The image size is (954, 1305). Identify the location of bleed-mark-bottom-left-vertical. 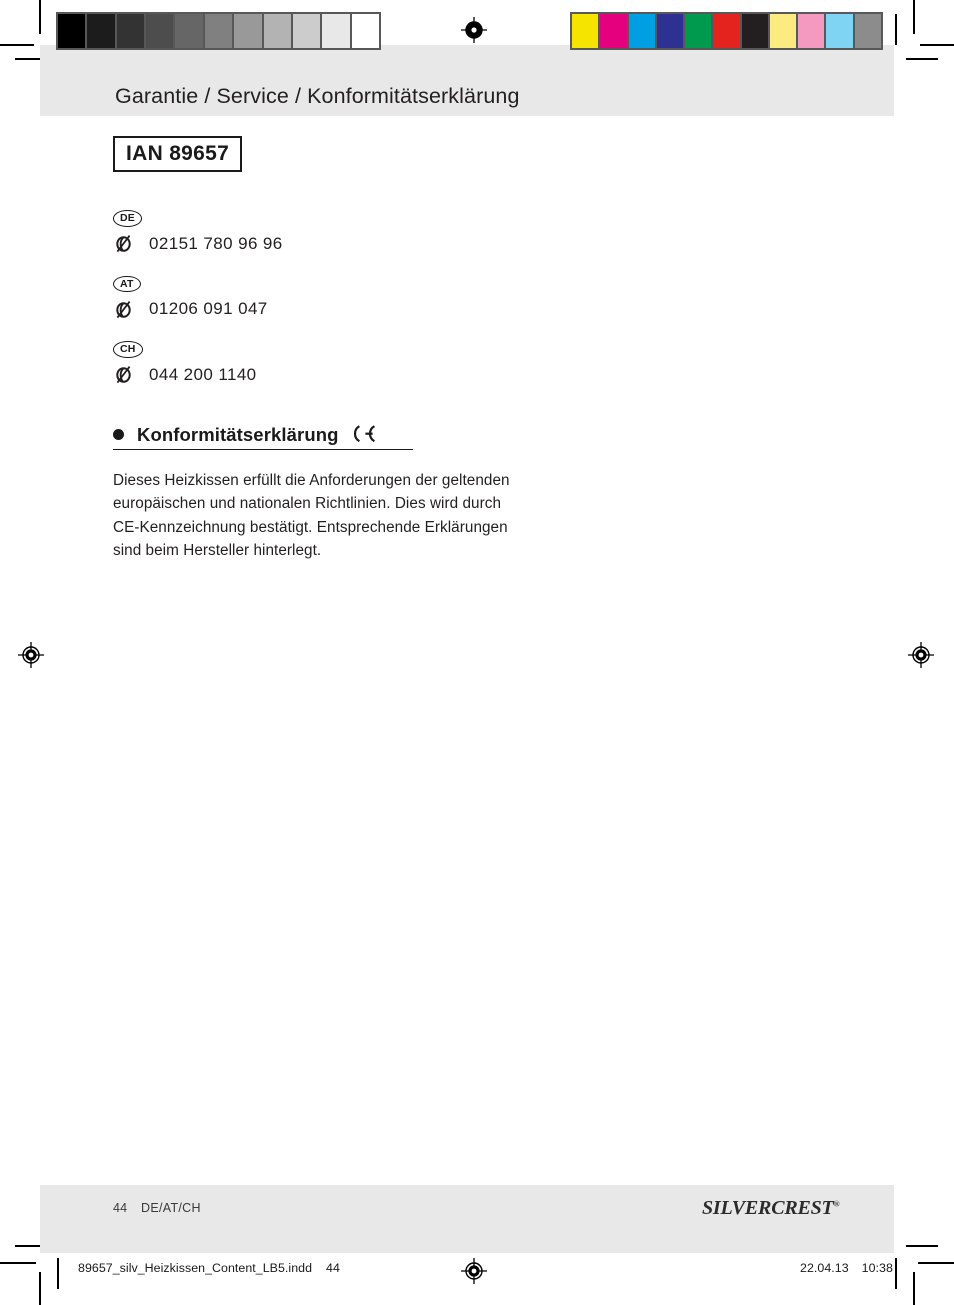
(58, 1273).